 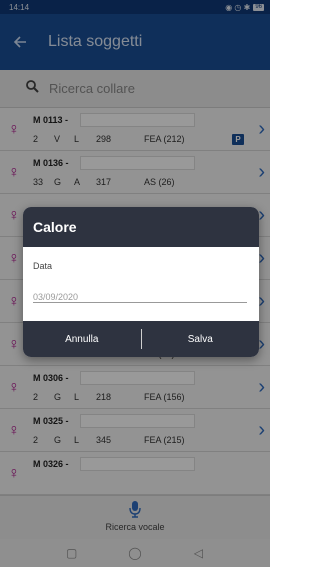 I want to click on dialog-actions: Annulla Salva, so click(x=141, y=339).